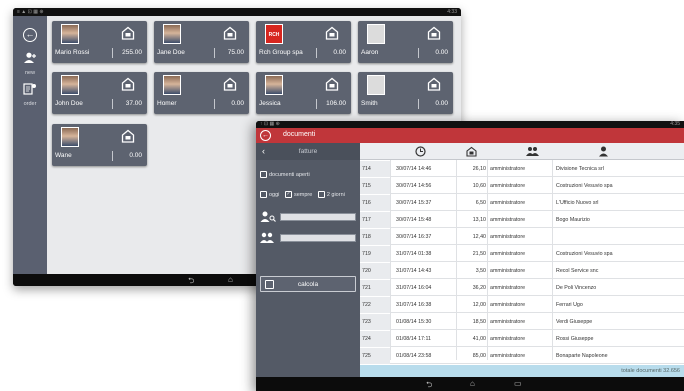  I want to click on calculate-button: calcola, so click(308, 284).